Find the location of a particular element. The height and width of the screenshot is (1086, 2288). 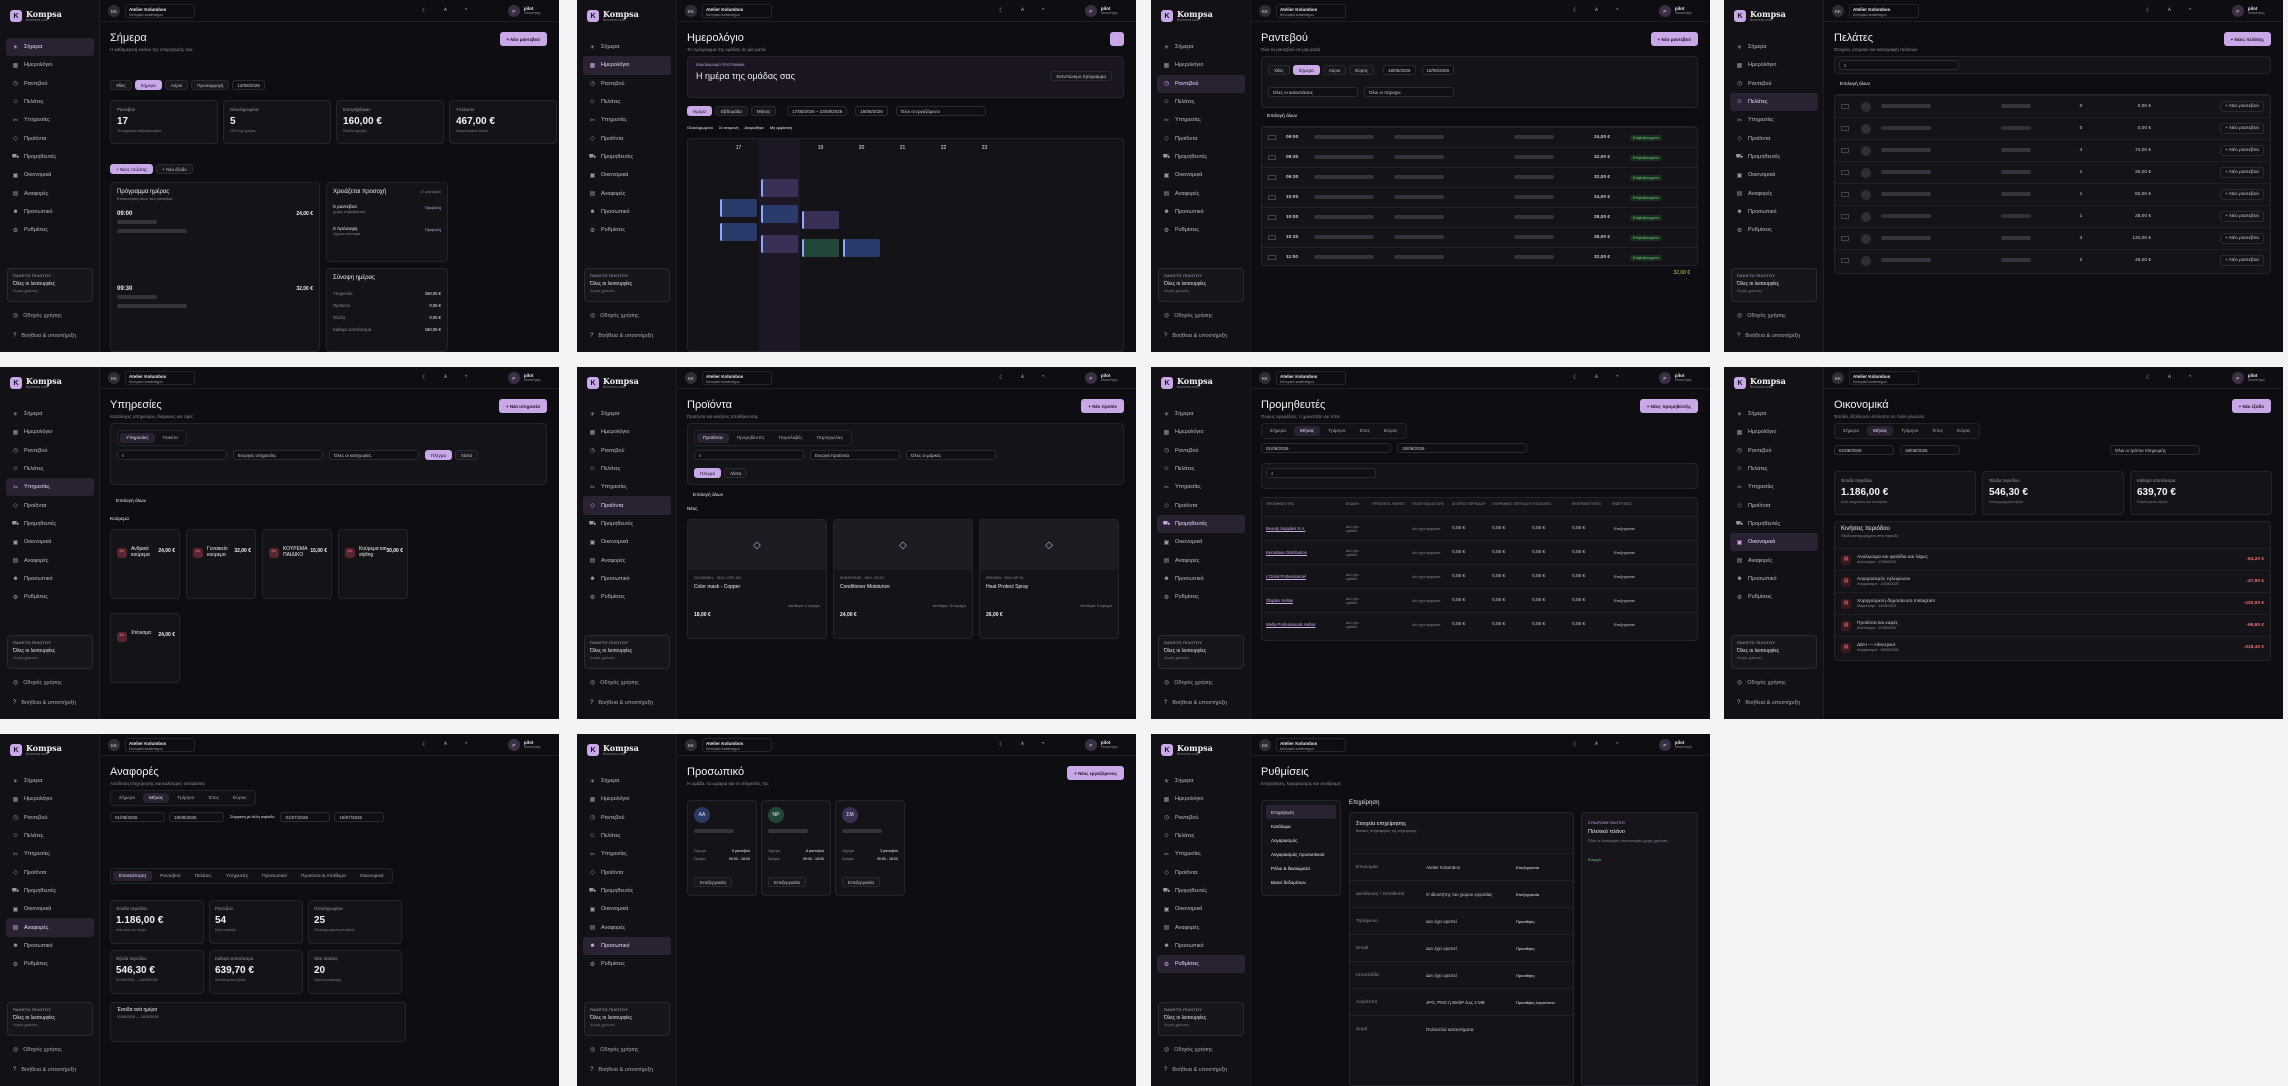

field-action: Επεξεργασία is located at coordinates (1527, 867).